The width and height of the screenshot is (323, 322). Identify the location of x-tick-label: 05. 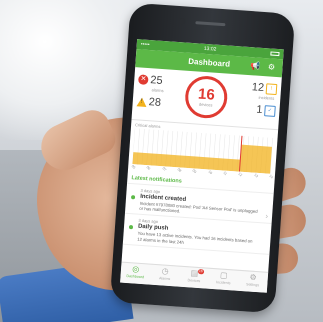
(133, 167).